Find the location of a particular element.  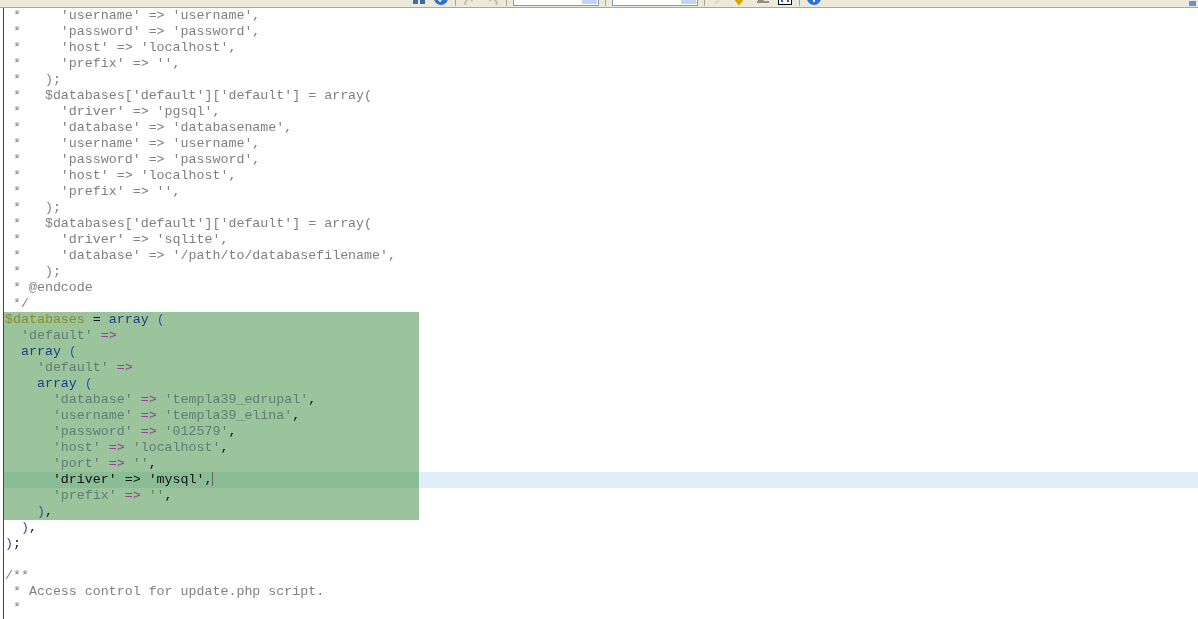

code-line: 'database' => 'templa39_edrupal', is located at coordinates (184, 399).